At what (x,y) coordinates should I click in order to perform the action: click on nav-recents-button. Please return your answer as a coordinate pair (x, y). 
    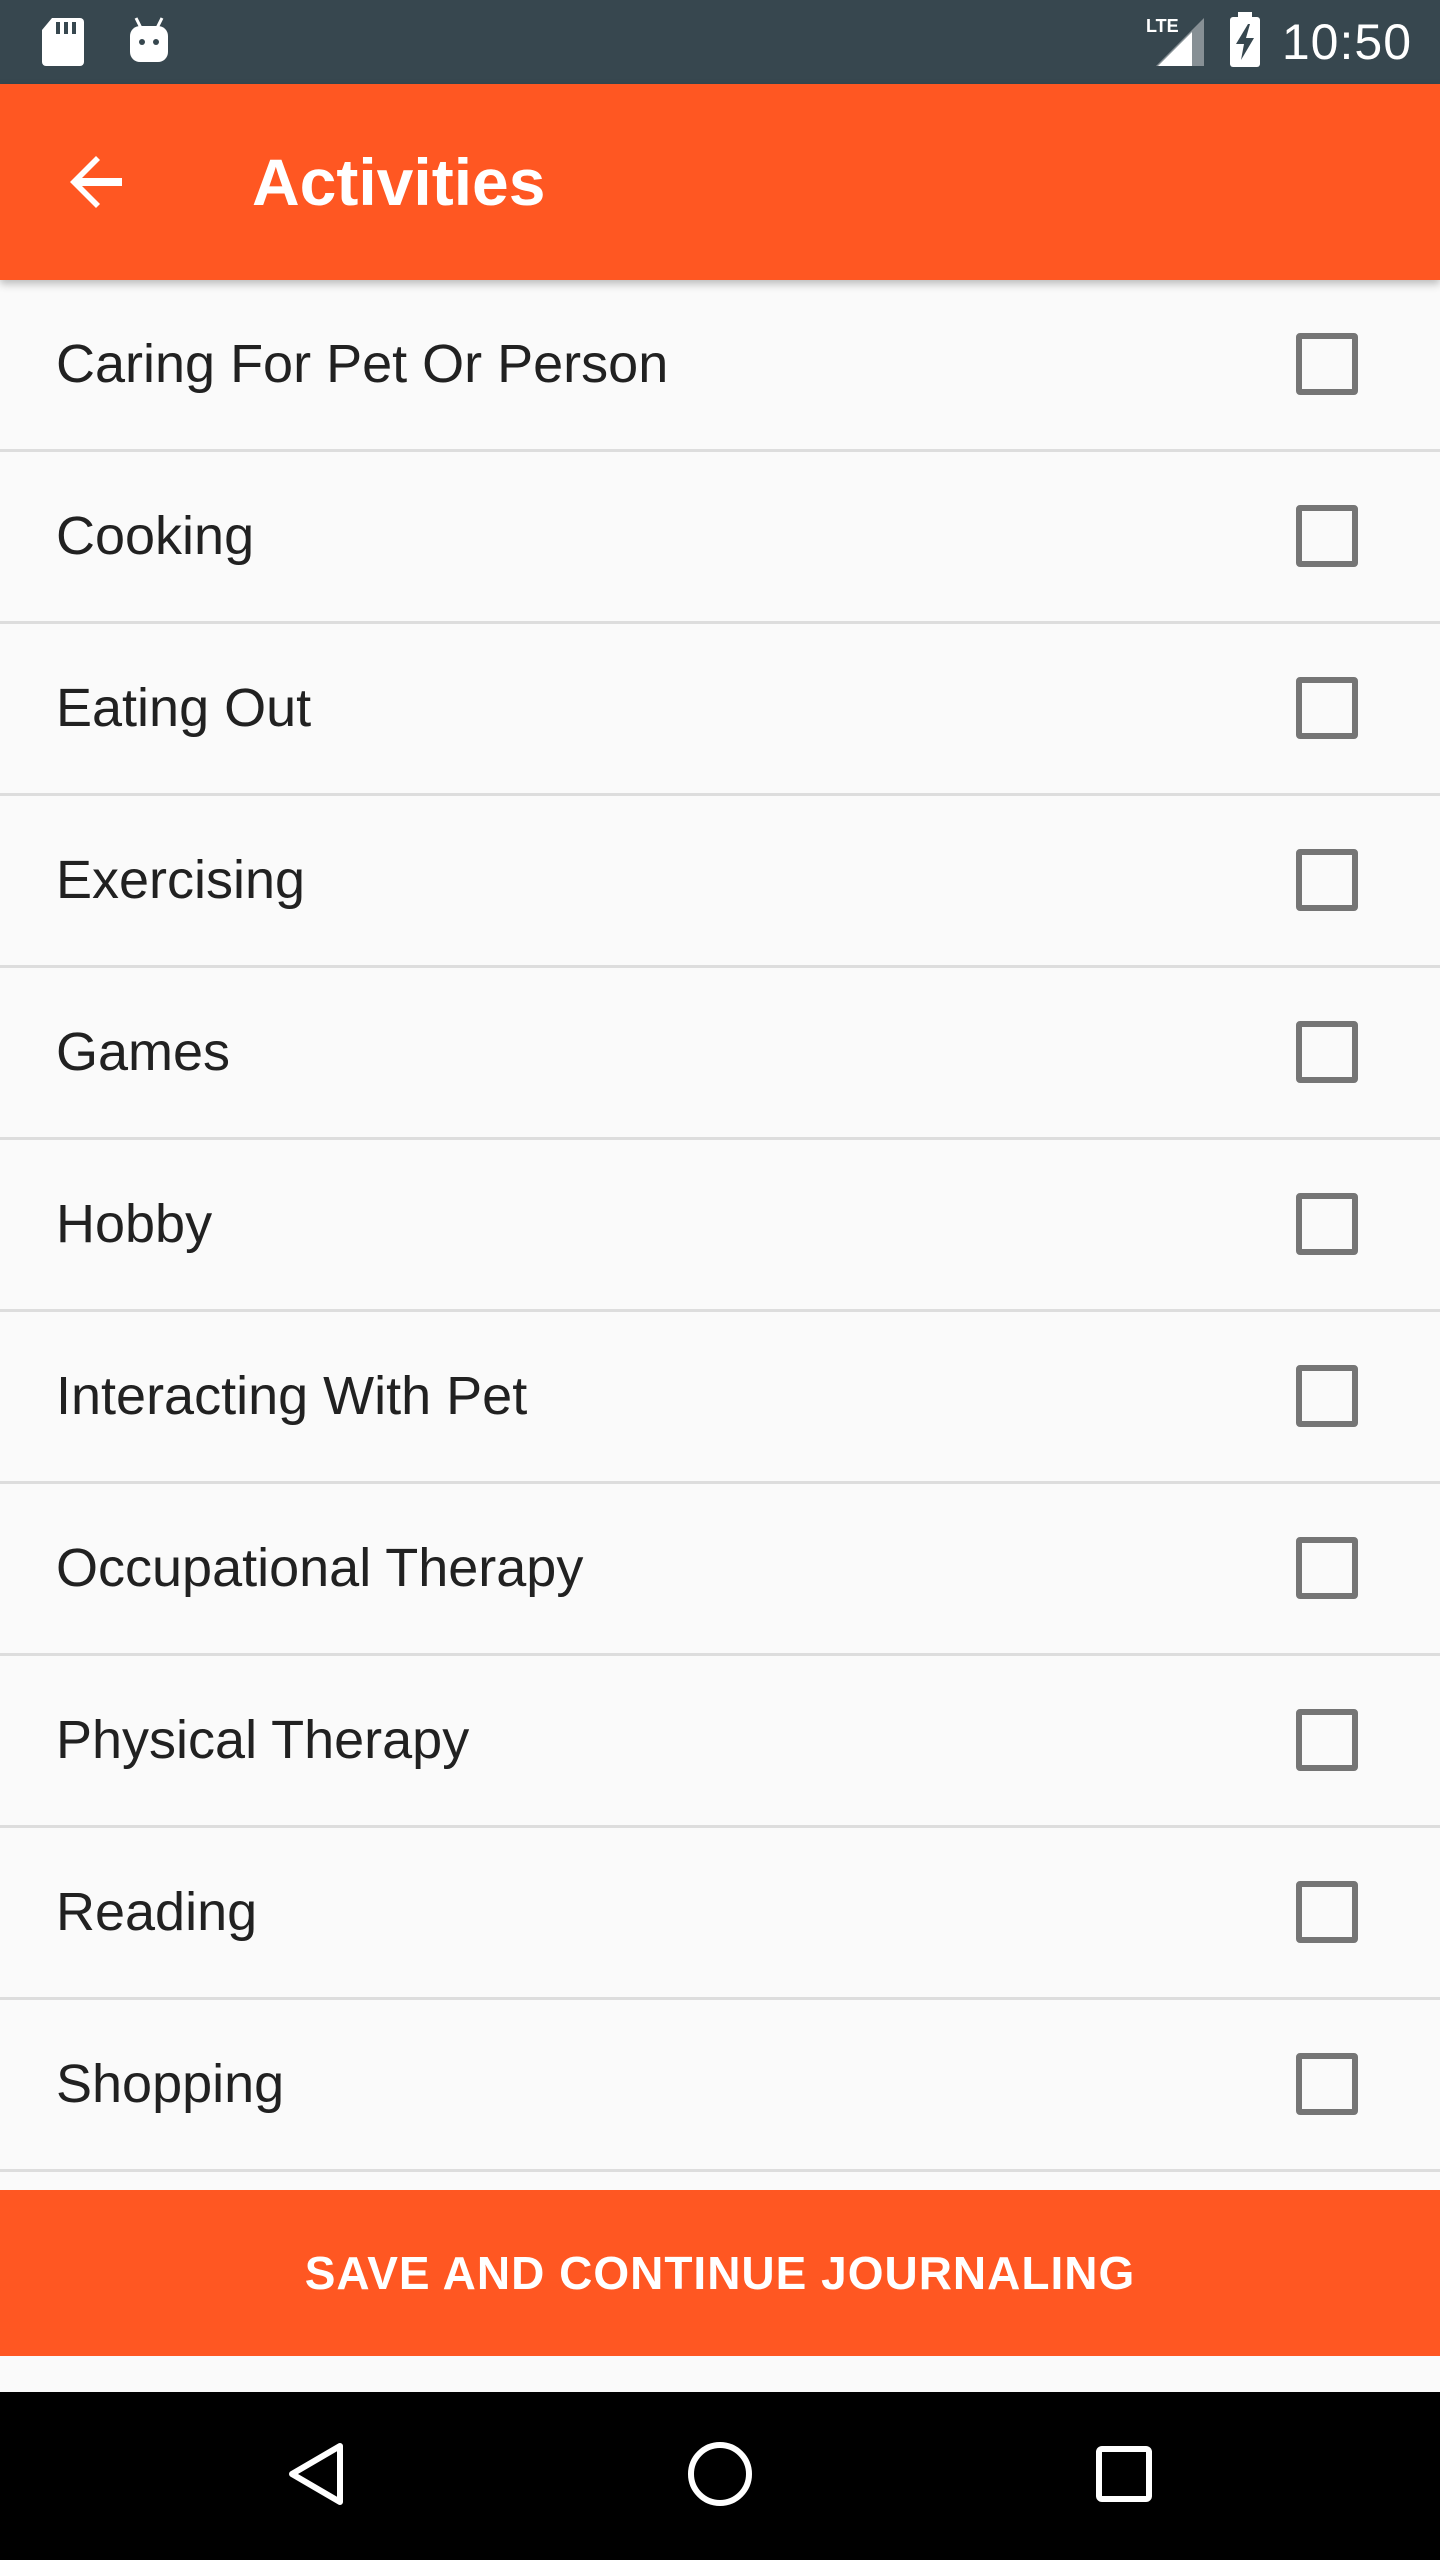
    Looking at the image, I should click on (1124, 2476).